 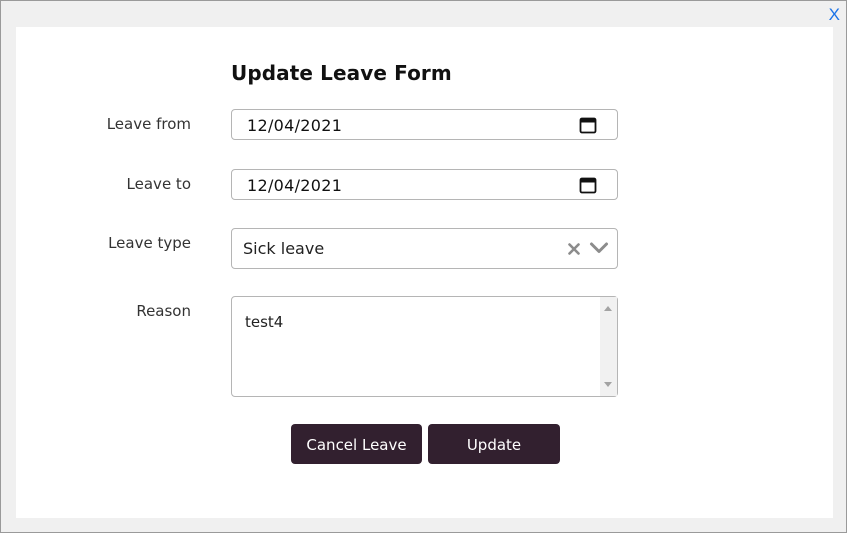 I want to click on leave-type-label: Leave type, so click(x=149, y=243).